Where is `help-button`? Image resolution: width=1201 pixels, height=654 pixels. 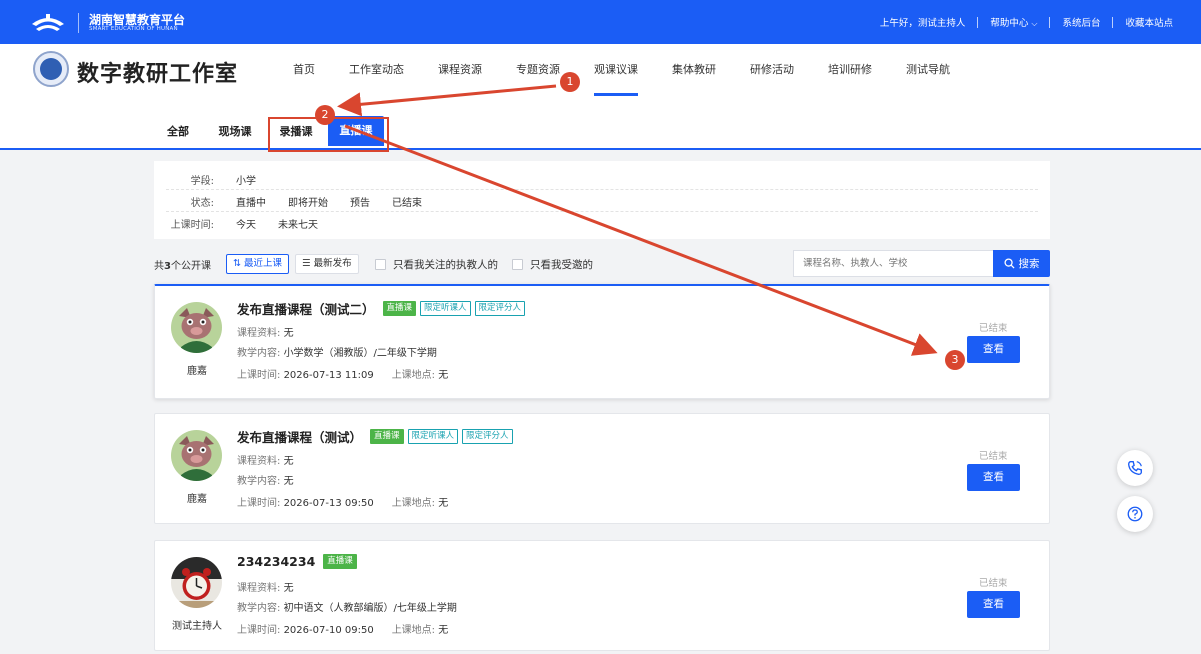
help-button is located at coordinates (1135, 514).